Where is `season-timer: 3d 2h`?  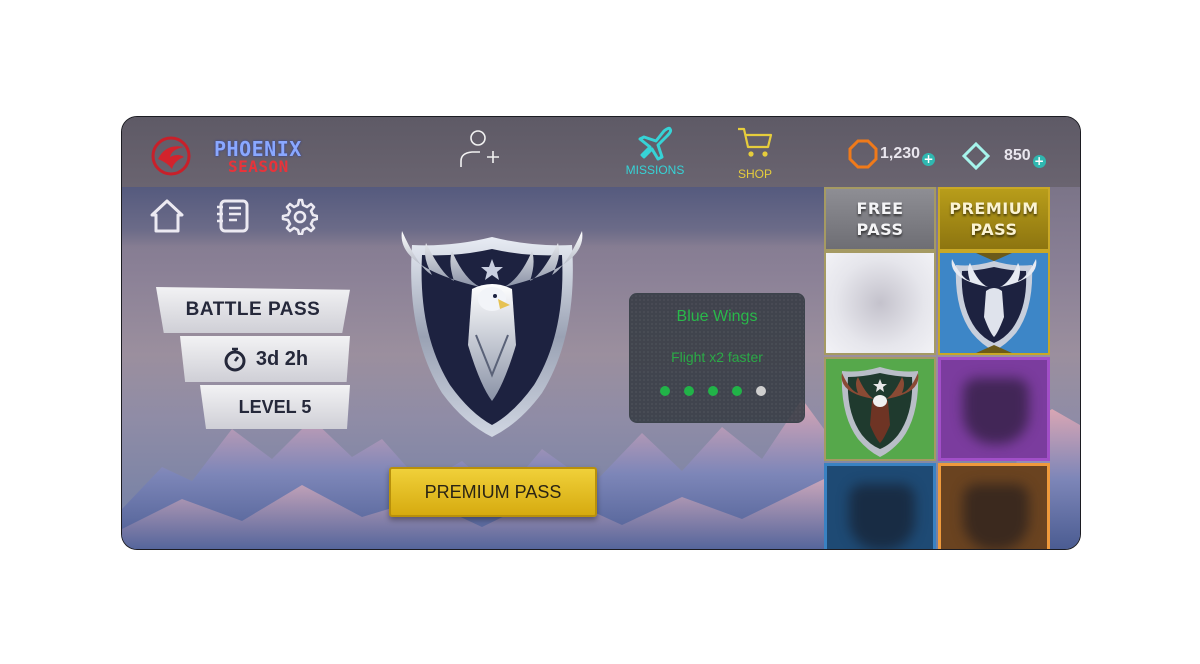 season-timer: 3d 2h is located at coordinates (265, 359).